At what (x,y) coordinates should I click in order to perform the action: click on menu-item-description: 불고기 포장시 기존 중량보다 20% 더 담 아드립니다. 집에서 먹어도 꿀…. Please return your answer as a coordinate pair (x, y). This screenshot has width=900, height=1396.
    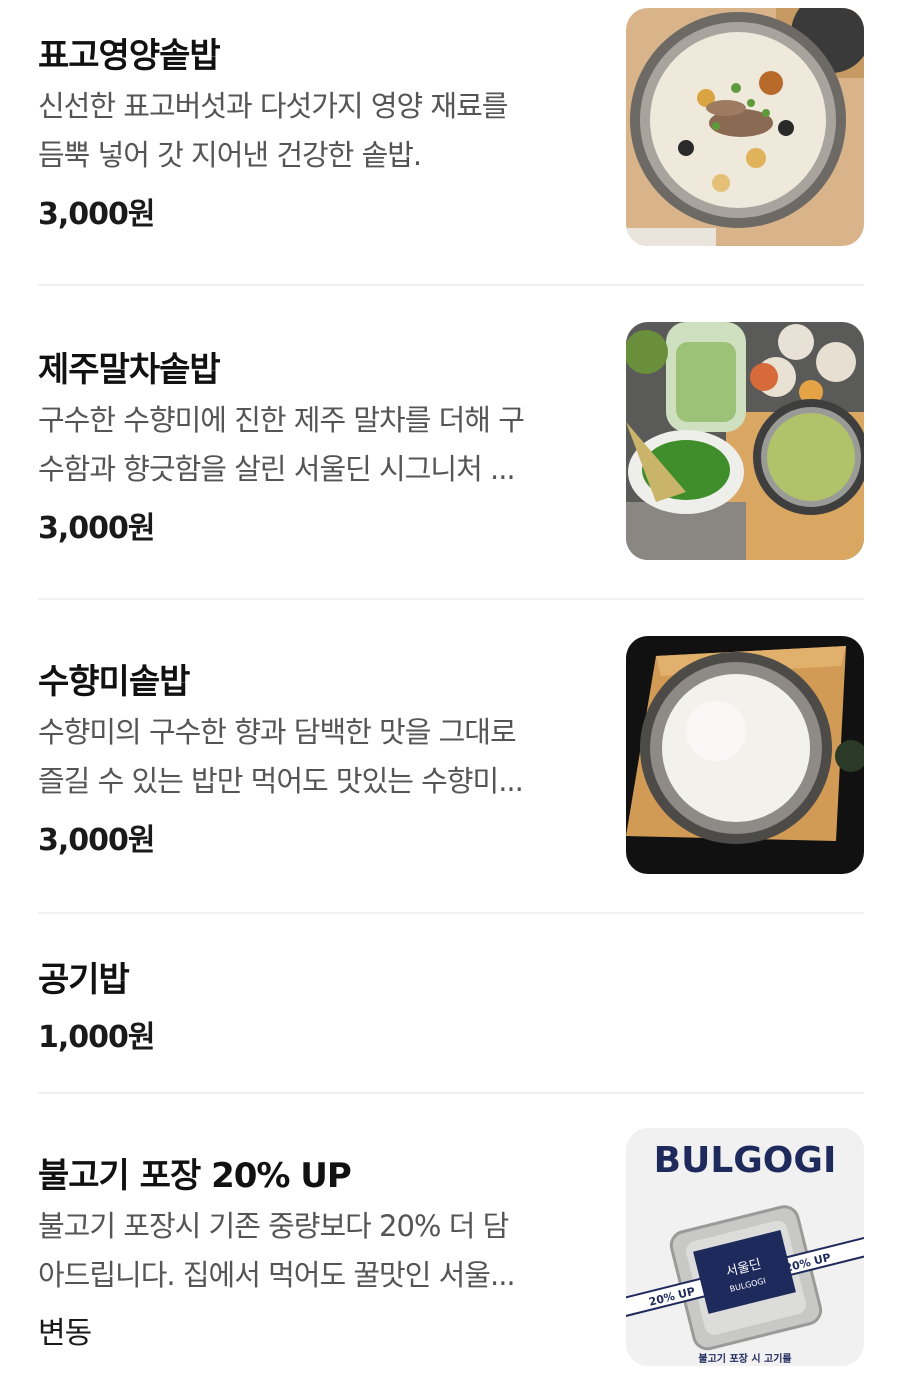
    Looking at the image, I should click on (277, 1250).